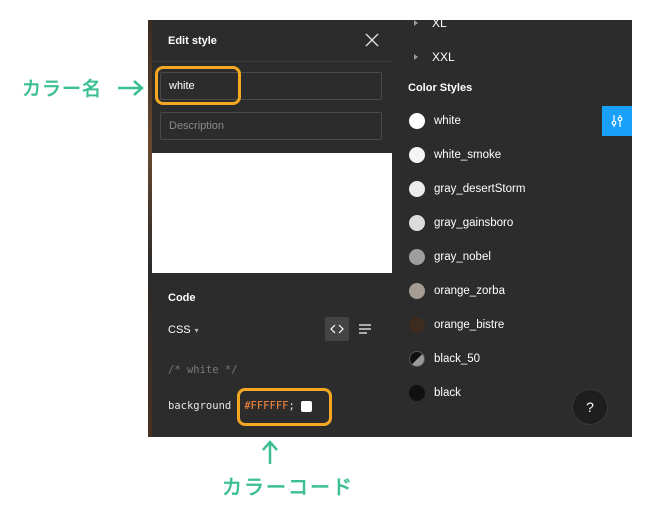 The width and height of the screenshot is (652, 517). I want to click on language-select-label: CSS, so click(179, 330).